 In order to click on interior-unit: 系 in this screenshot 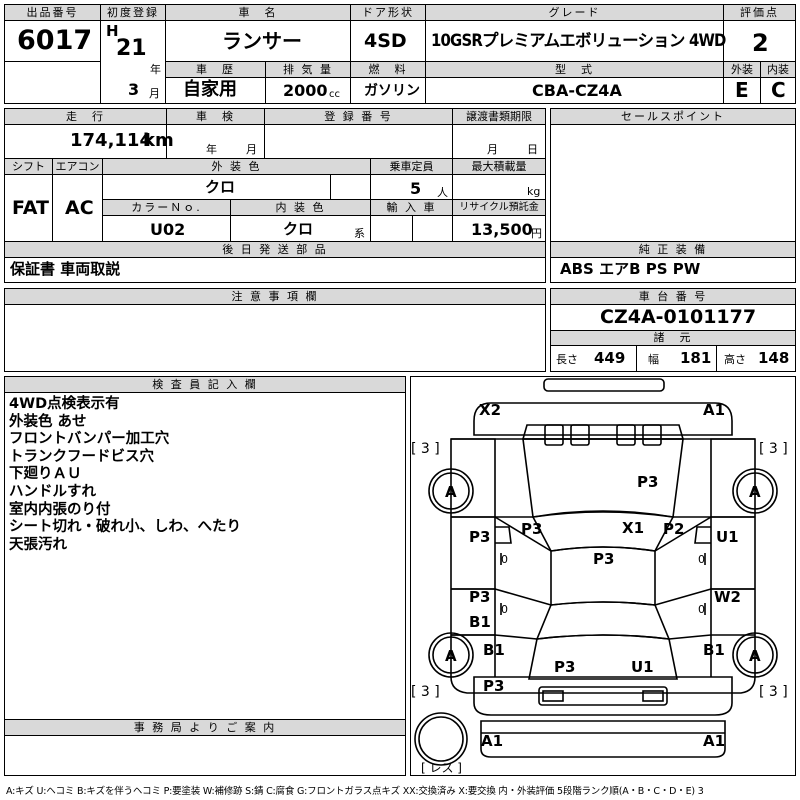, I will do `click(359, 233)`.